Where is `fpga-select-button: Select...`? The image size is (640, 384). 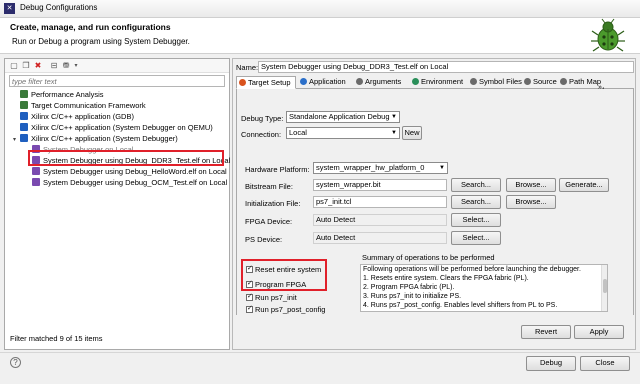
fpga-select-button: Select... is located at coordinates (476, 220).